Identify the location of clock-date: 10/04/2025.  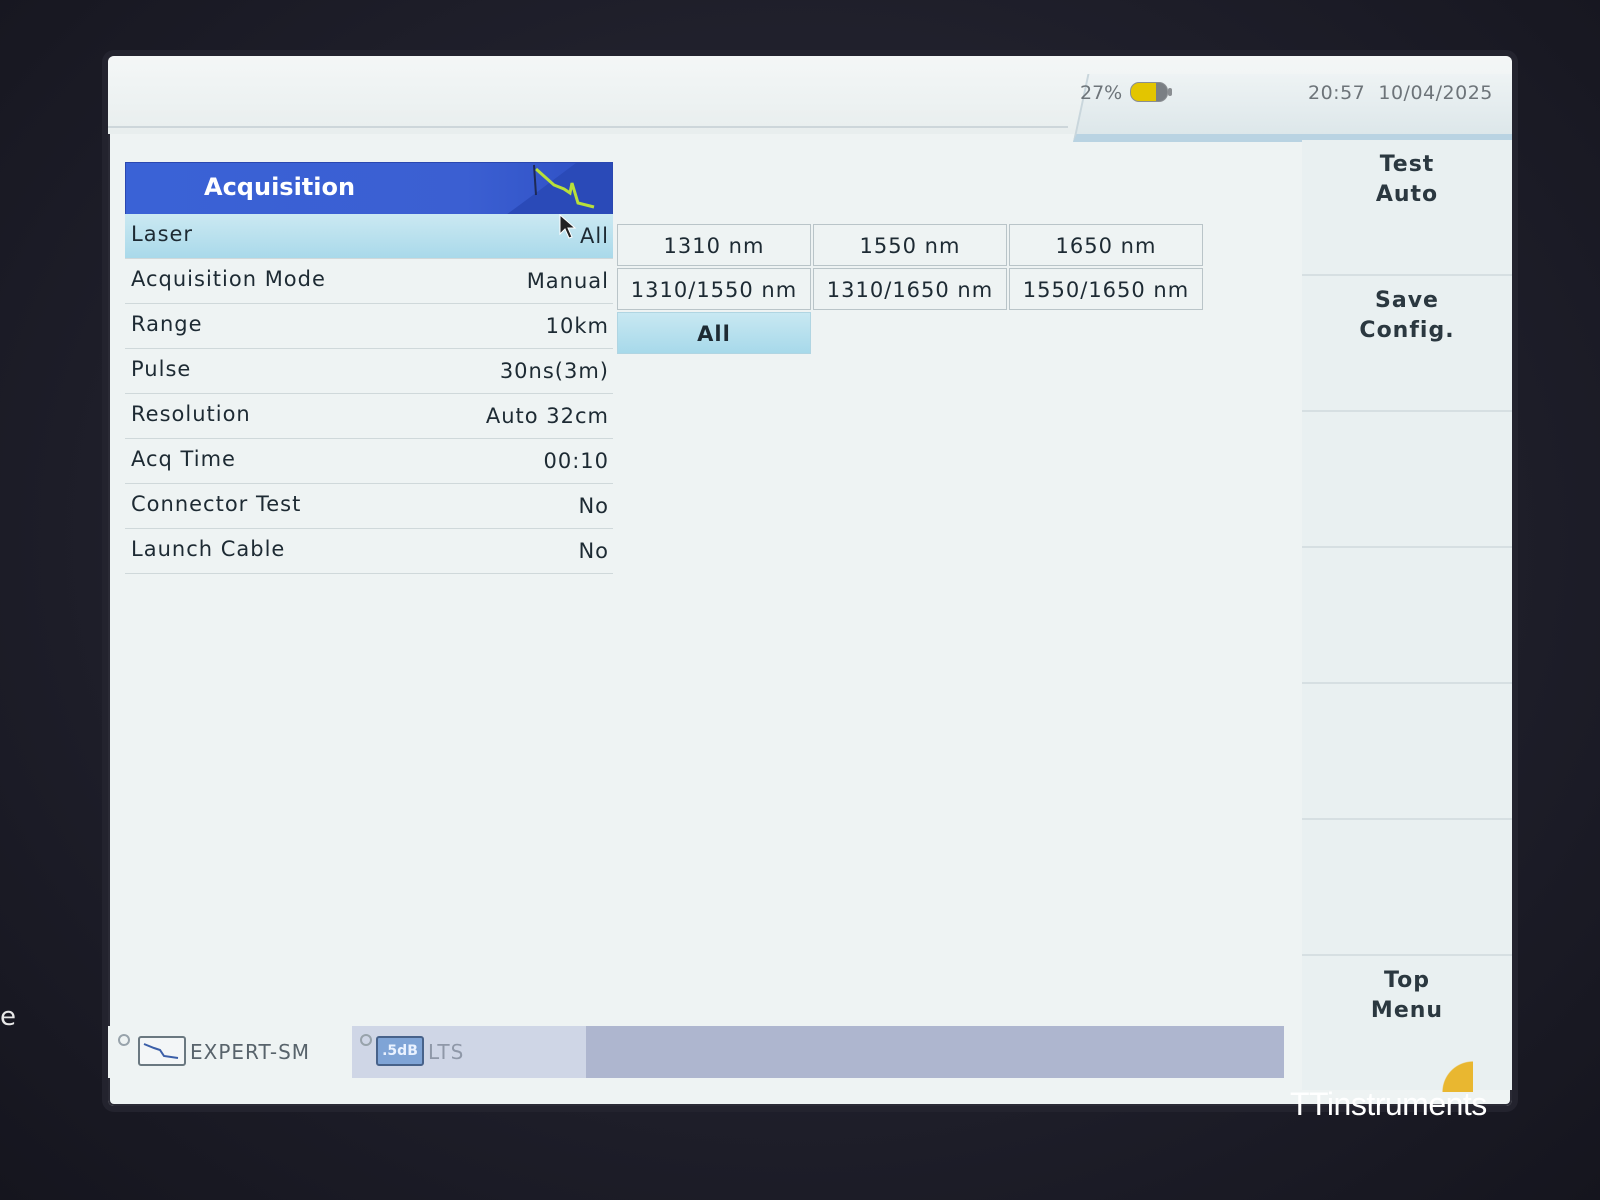
(1435, 93).